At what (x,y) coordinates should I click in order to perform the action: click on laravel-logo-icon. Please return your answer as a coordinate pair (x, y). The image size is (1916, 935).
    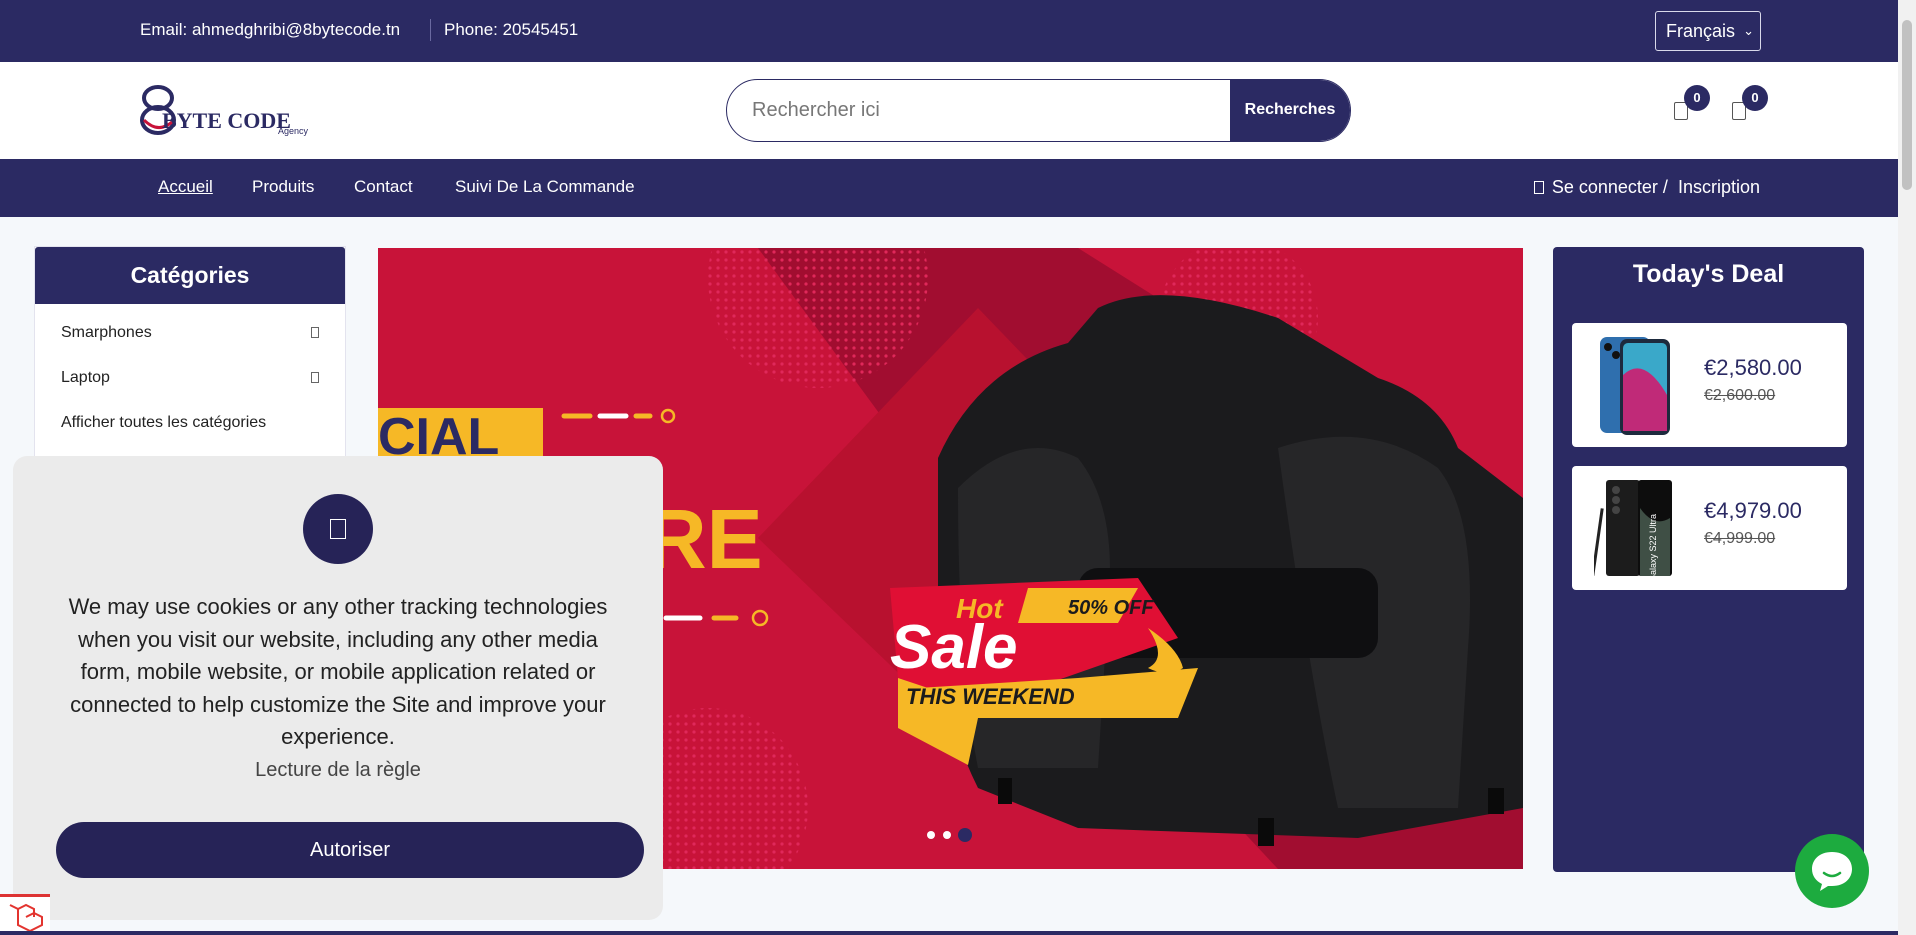
    Looking at the image, I should click on (26, 918).